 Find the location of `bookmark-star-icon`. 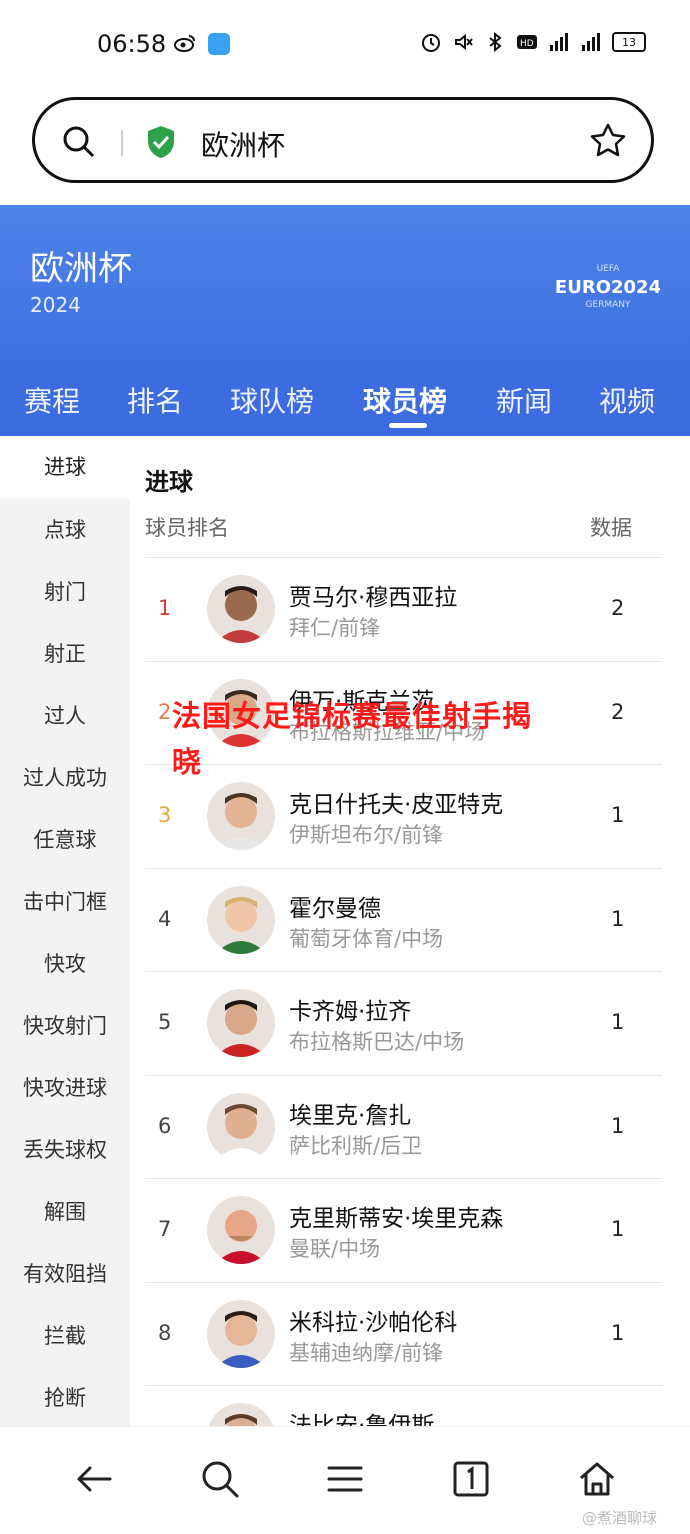

bookmark-star-icon is located at coordinates (608, 141).